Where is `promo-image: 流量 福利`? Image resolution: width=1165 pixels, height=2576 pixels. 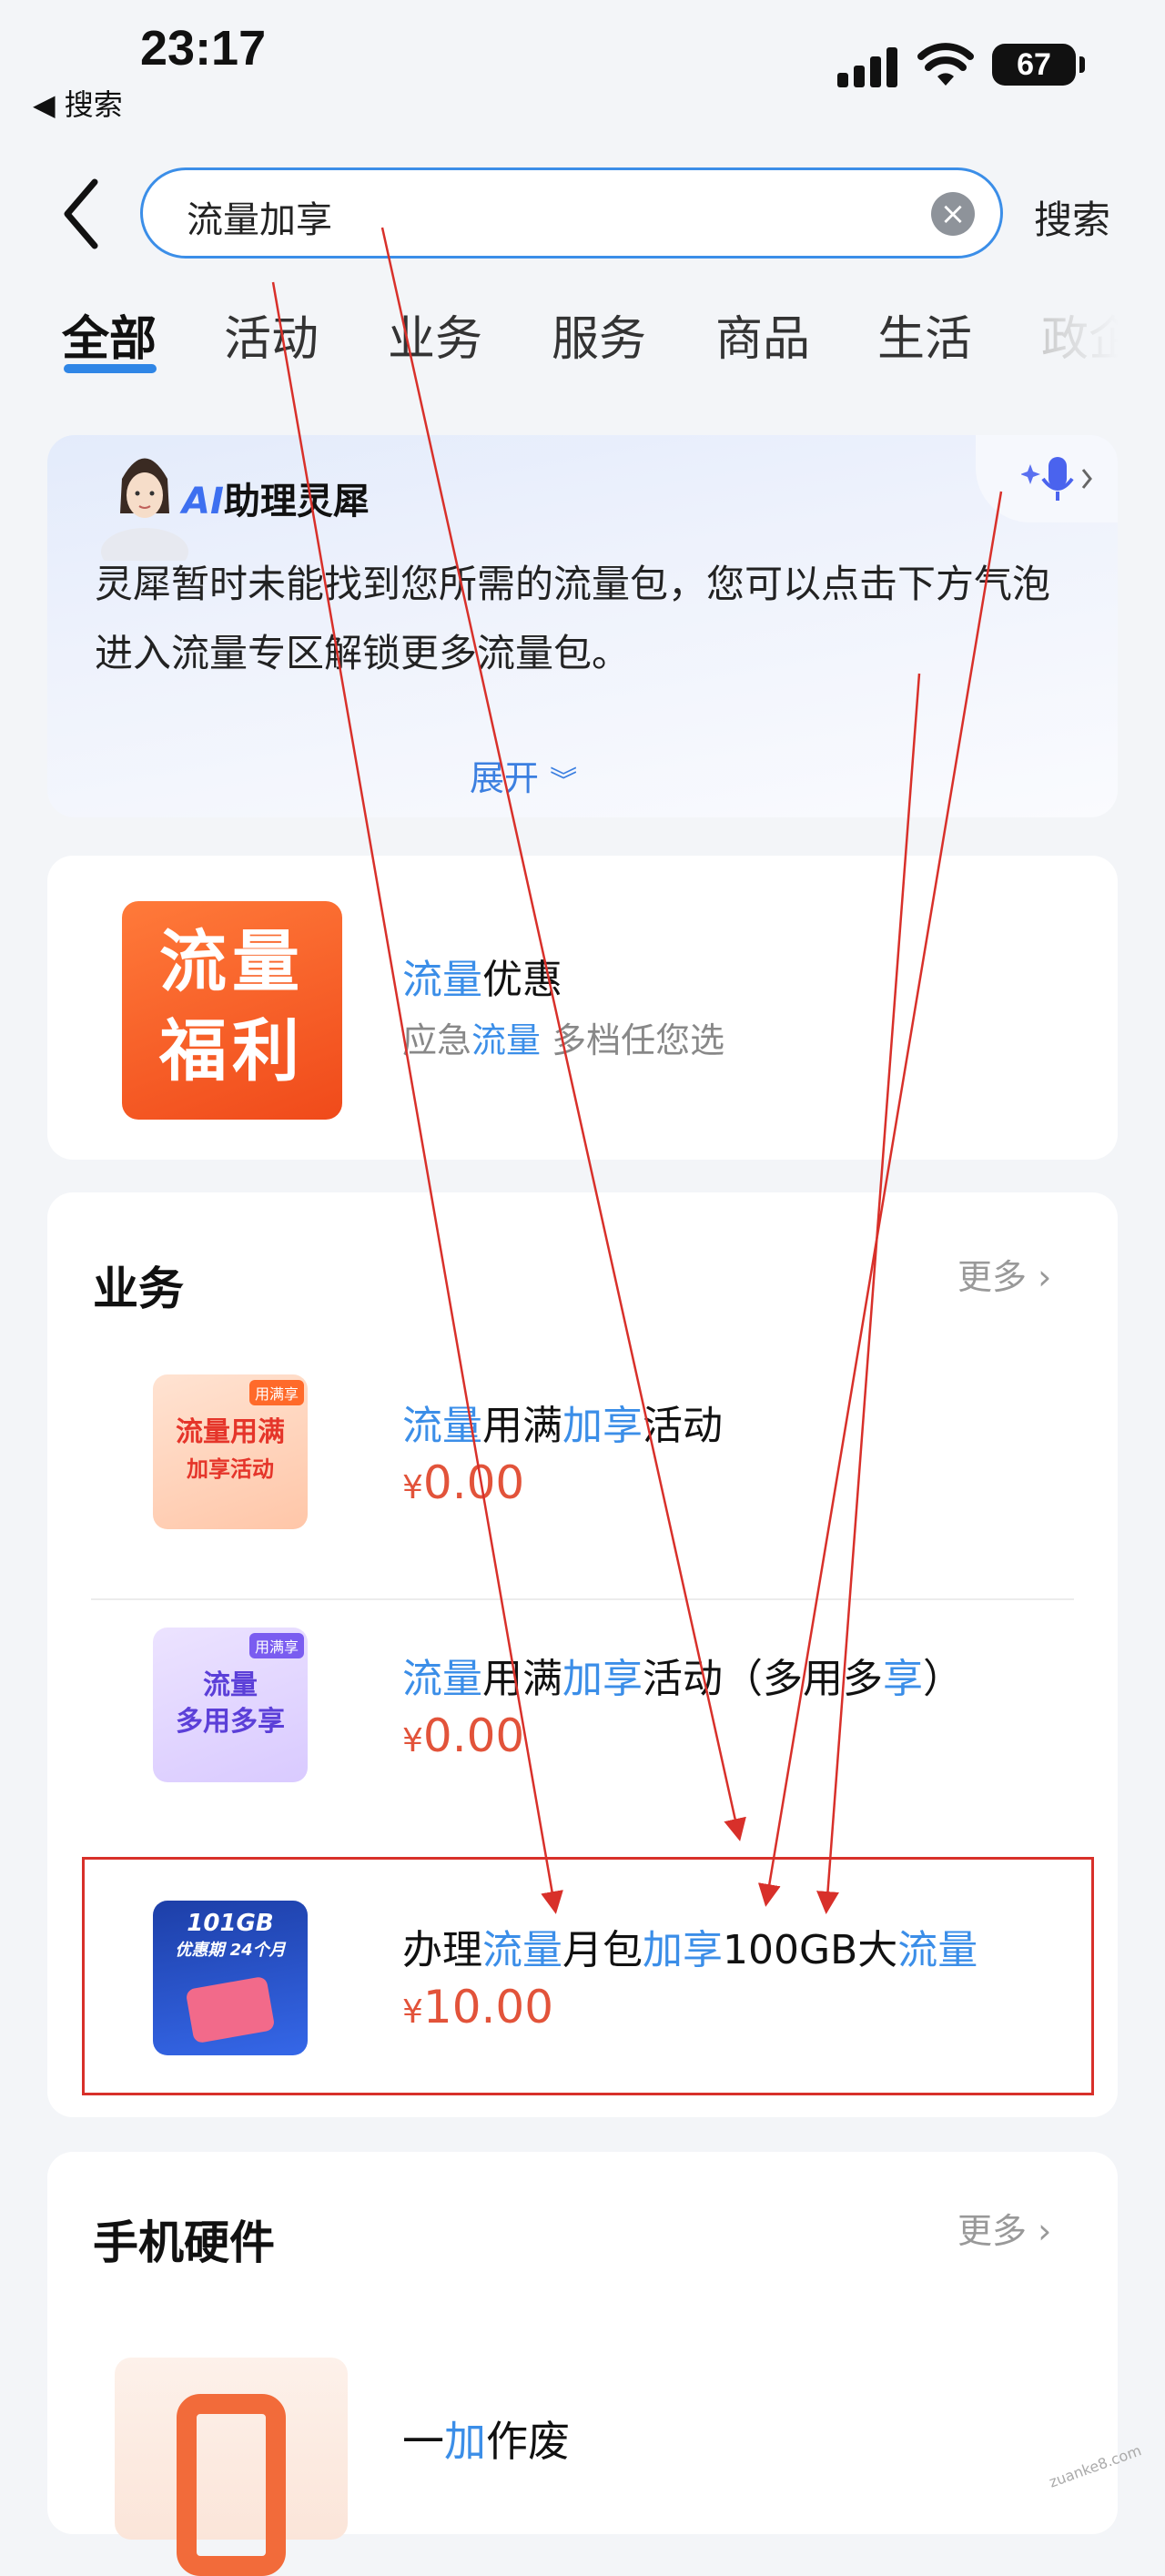
promo-image: 流量 福利 is located at coordinates (232, 1010).